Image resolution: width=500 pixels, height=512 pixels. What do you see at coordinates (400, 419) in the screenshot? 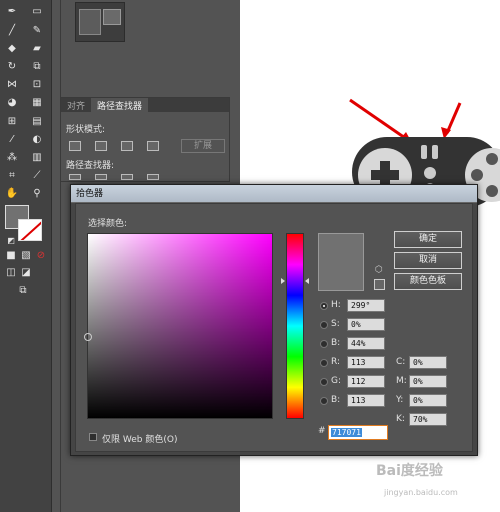
I see `black-label: K:` at bounding box center [400, 419].